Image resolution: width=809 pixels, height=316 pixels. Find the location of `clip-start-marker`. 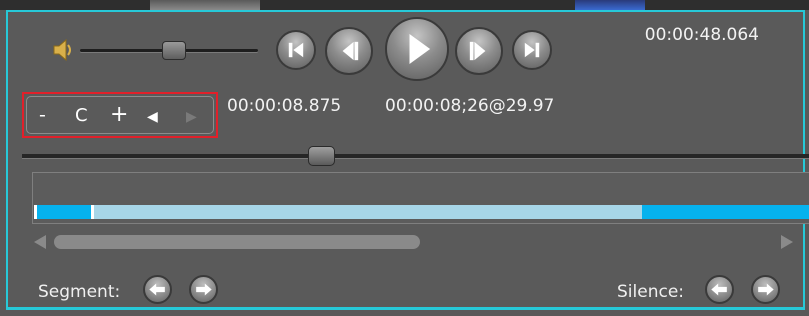

clip-start-marker is located at coordinates (35, 212).